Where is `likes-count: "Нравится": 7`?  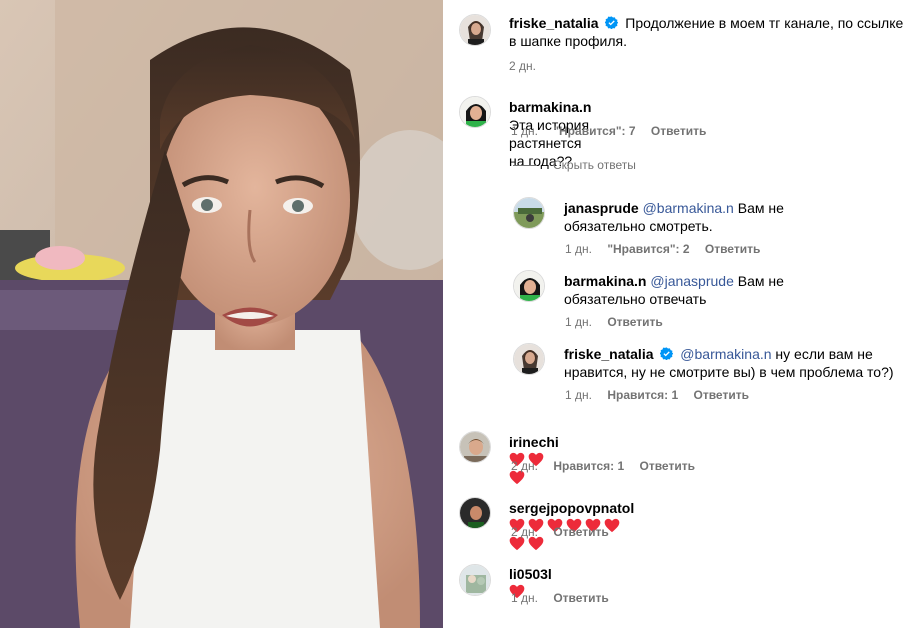
likes-count: "Нравится": 7 is located at coordinates (594, 131).